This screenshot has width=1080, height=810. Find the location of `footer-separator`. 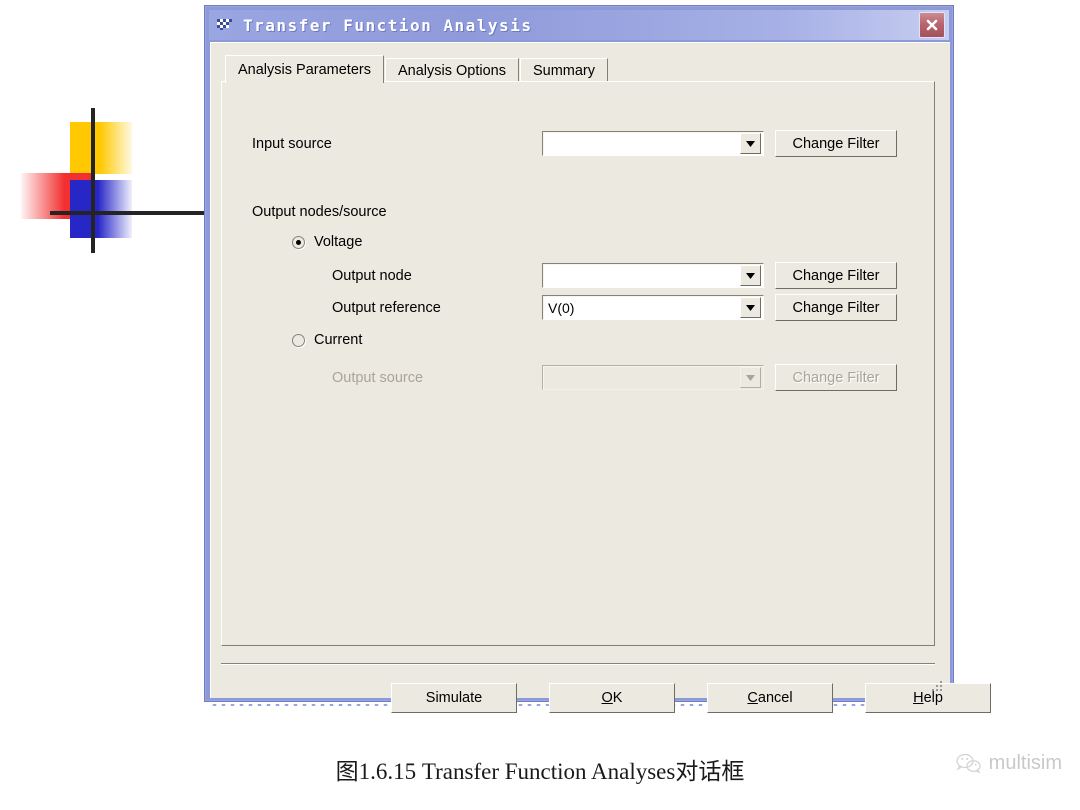

footer-separator is located at coordinates (578, 664).